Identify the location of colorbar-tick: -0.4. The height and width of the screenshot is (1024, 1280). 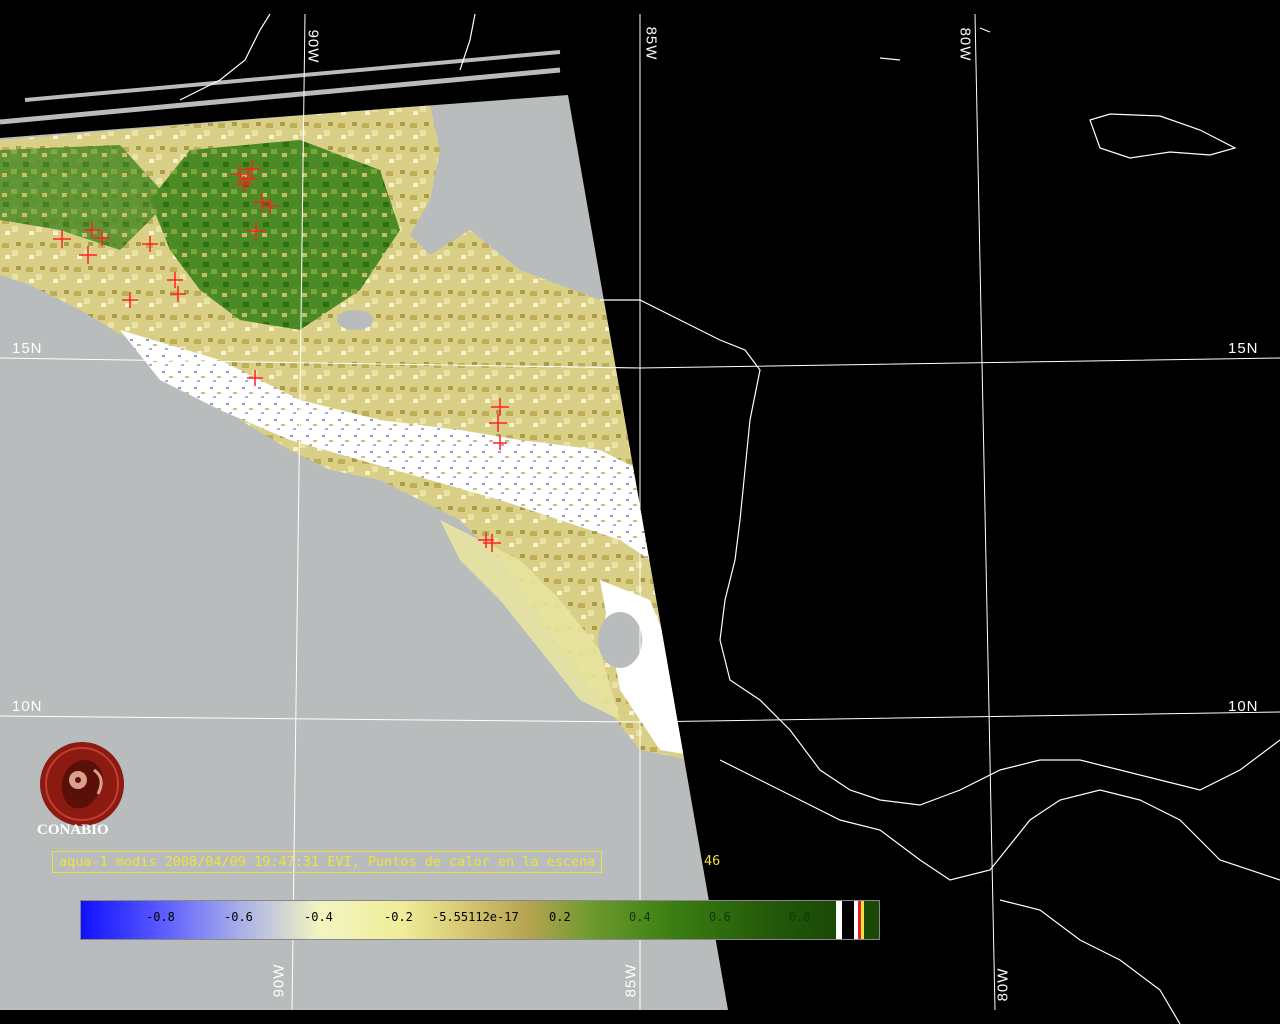
(318, 917).